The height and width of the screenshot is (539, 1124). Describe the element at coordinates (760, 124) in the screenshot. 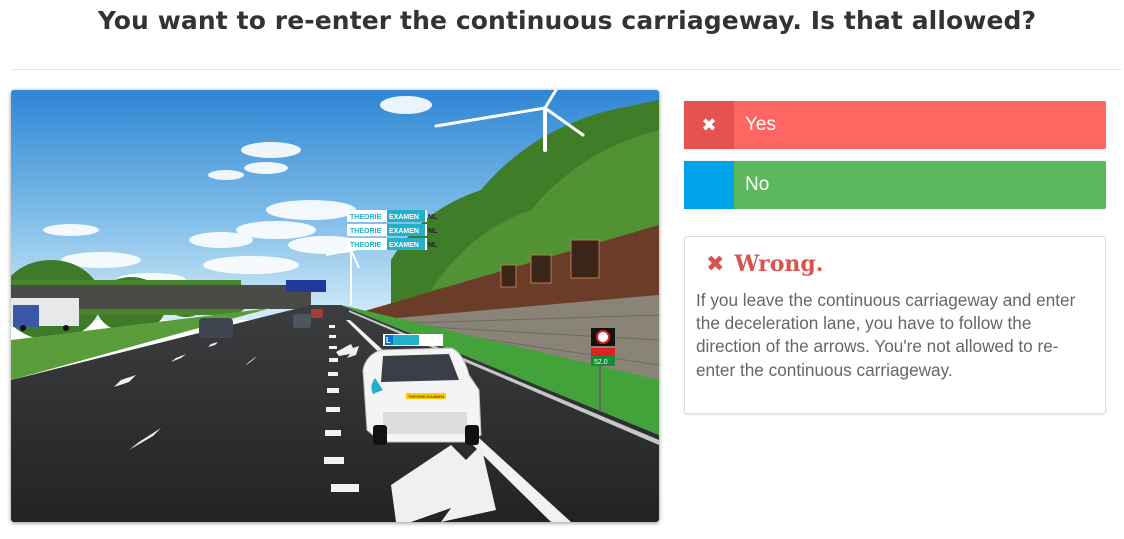

I see `answer-yes-label: Yes` at that location.